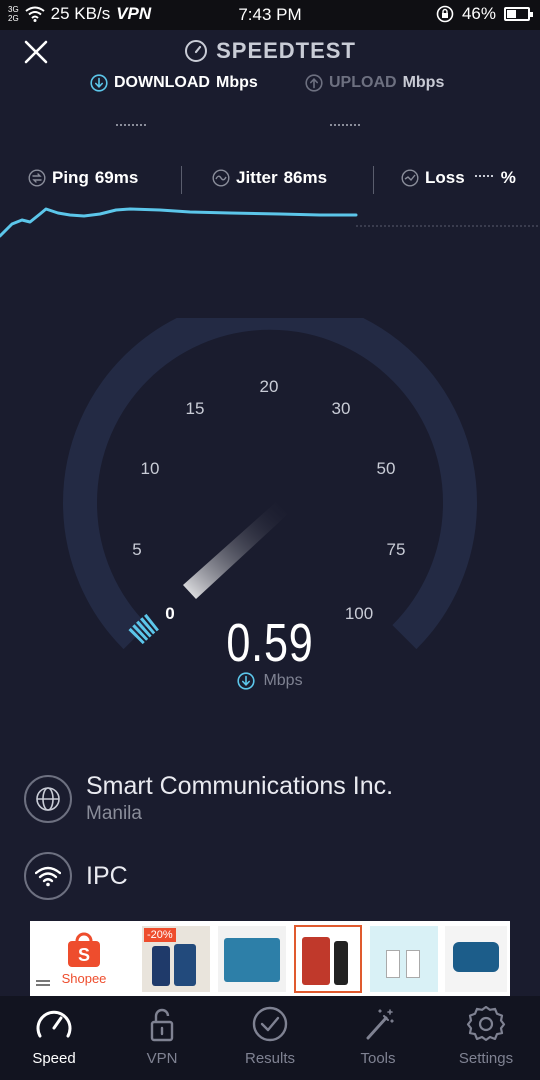 Image resolution: width=540 pixels, height=1080 pixels. I want to click on upload-unit: Mbps, so click(423, 82).